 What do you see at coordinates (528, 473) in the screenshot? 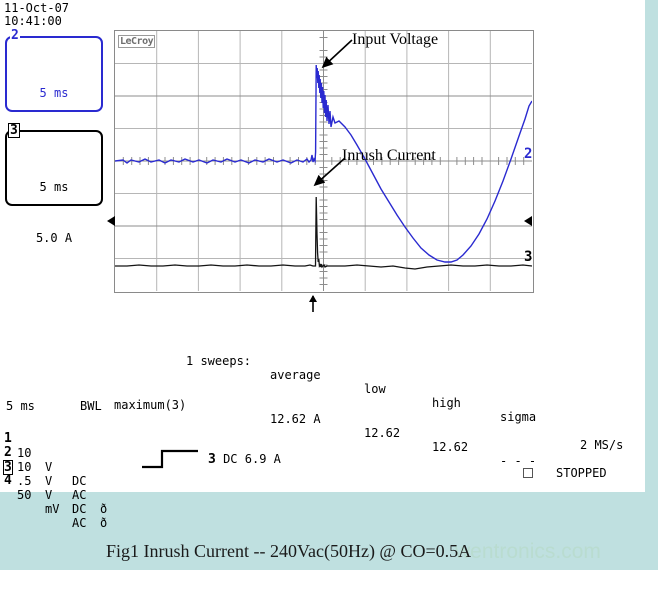
I see `acquisition-status-icon` at bounding box center [528, 473].